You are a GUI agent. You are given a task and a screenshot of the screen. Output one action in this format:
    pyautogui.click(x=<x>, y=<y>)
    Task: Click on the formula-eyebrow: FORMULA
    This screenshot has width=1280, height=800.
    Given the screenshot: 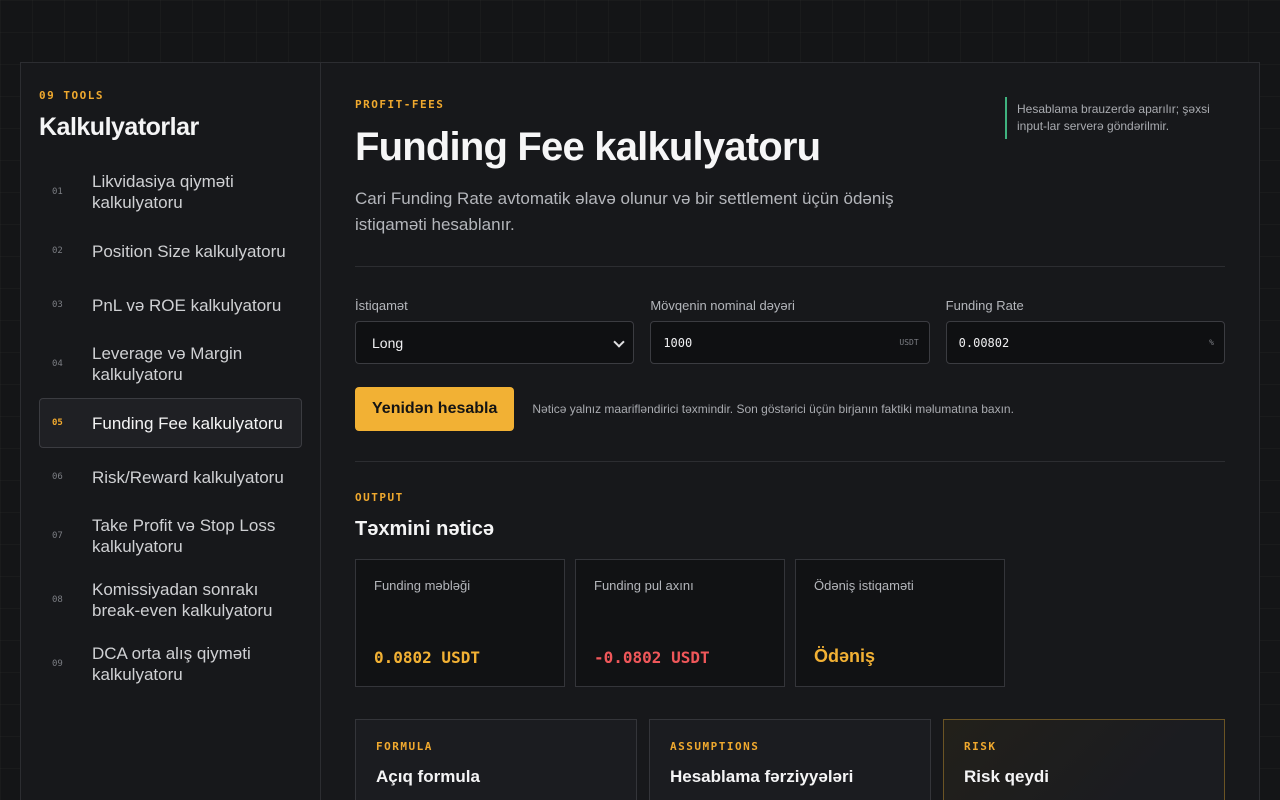 What is the action you would take?
    pyautogui.click(x=404, y=746)
    